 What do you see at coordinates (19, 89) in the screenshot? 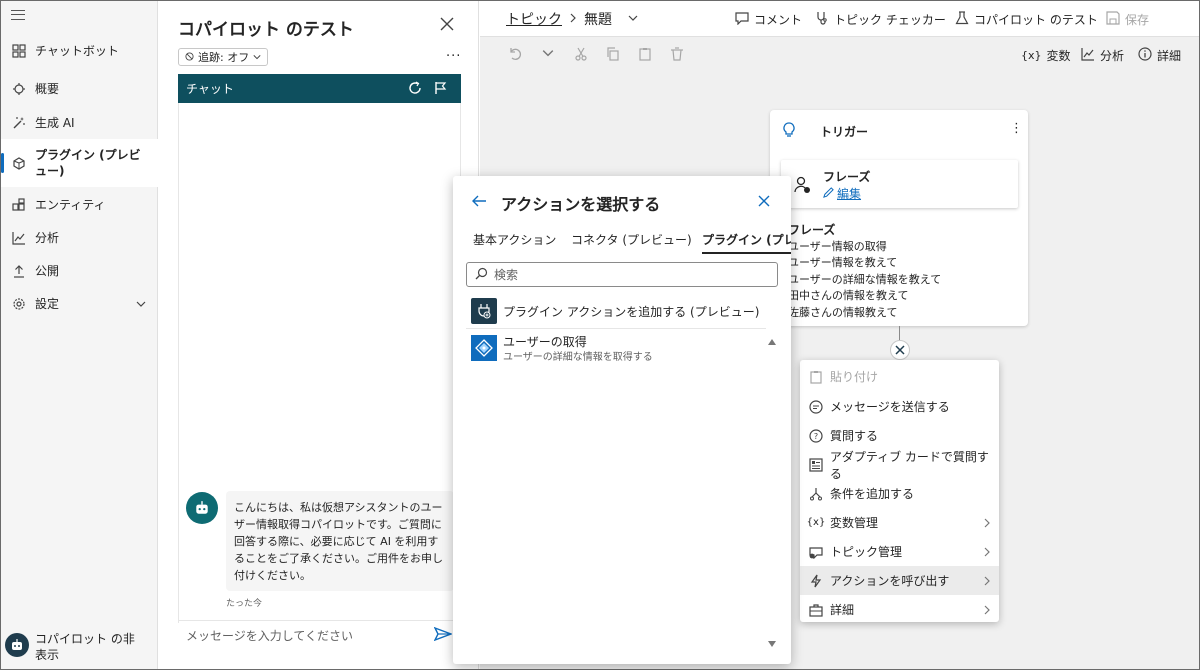
I see `overview-icon` at bounding box center [19, 89].